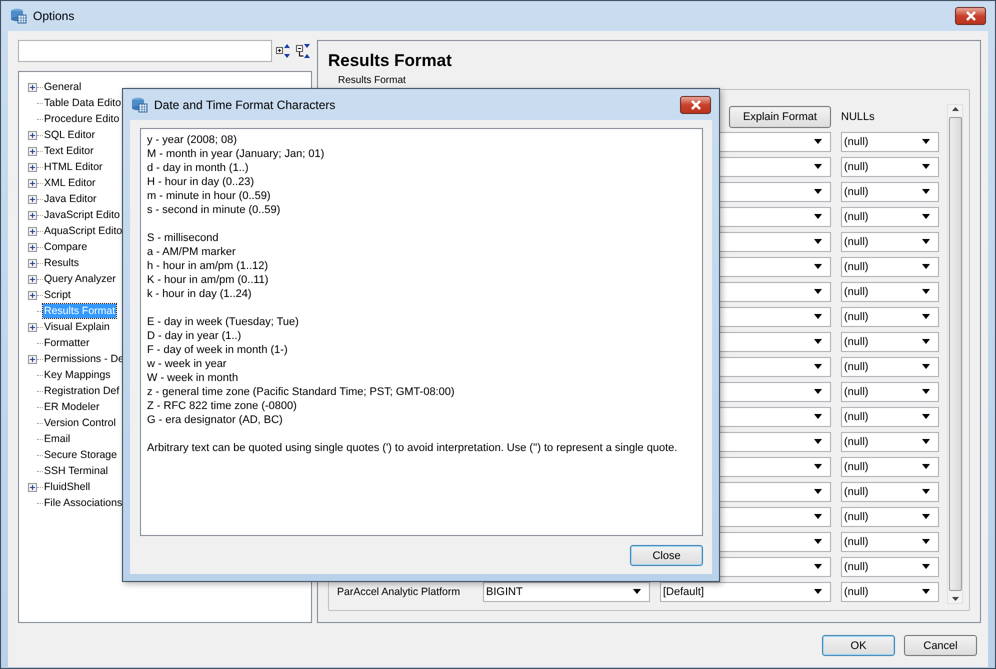 Image resolution: width=996 pixels, height=669 pixels. Describe the element at coordinates (858, 645) in the screenshot. I see `ok-button: OK` at that location.